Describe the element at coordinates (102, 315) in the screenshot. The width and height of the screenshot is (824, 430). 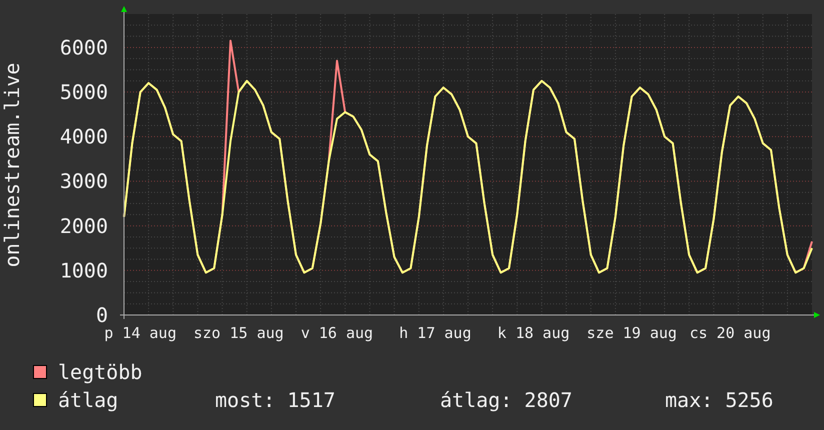
I see `y-tick-label: 0` at that location.